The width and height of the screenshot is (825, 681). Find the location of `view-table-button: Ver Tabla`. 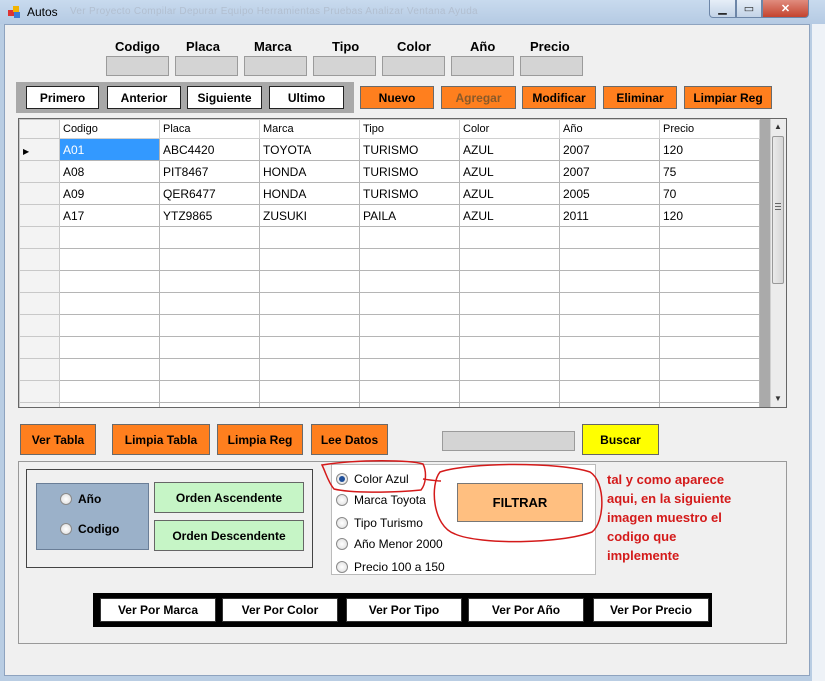

view-table-button: Ver Tabla is located at coordinates (58, 439).